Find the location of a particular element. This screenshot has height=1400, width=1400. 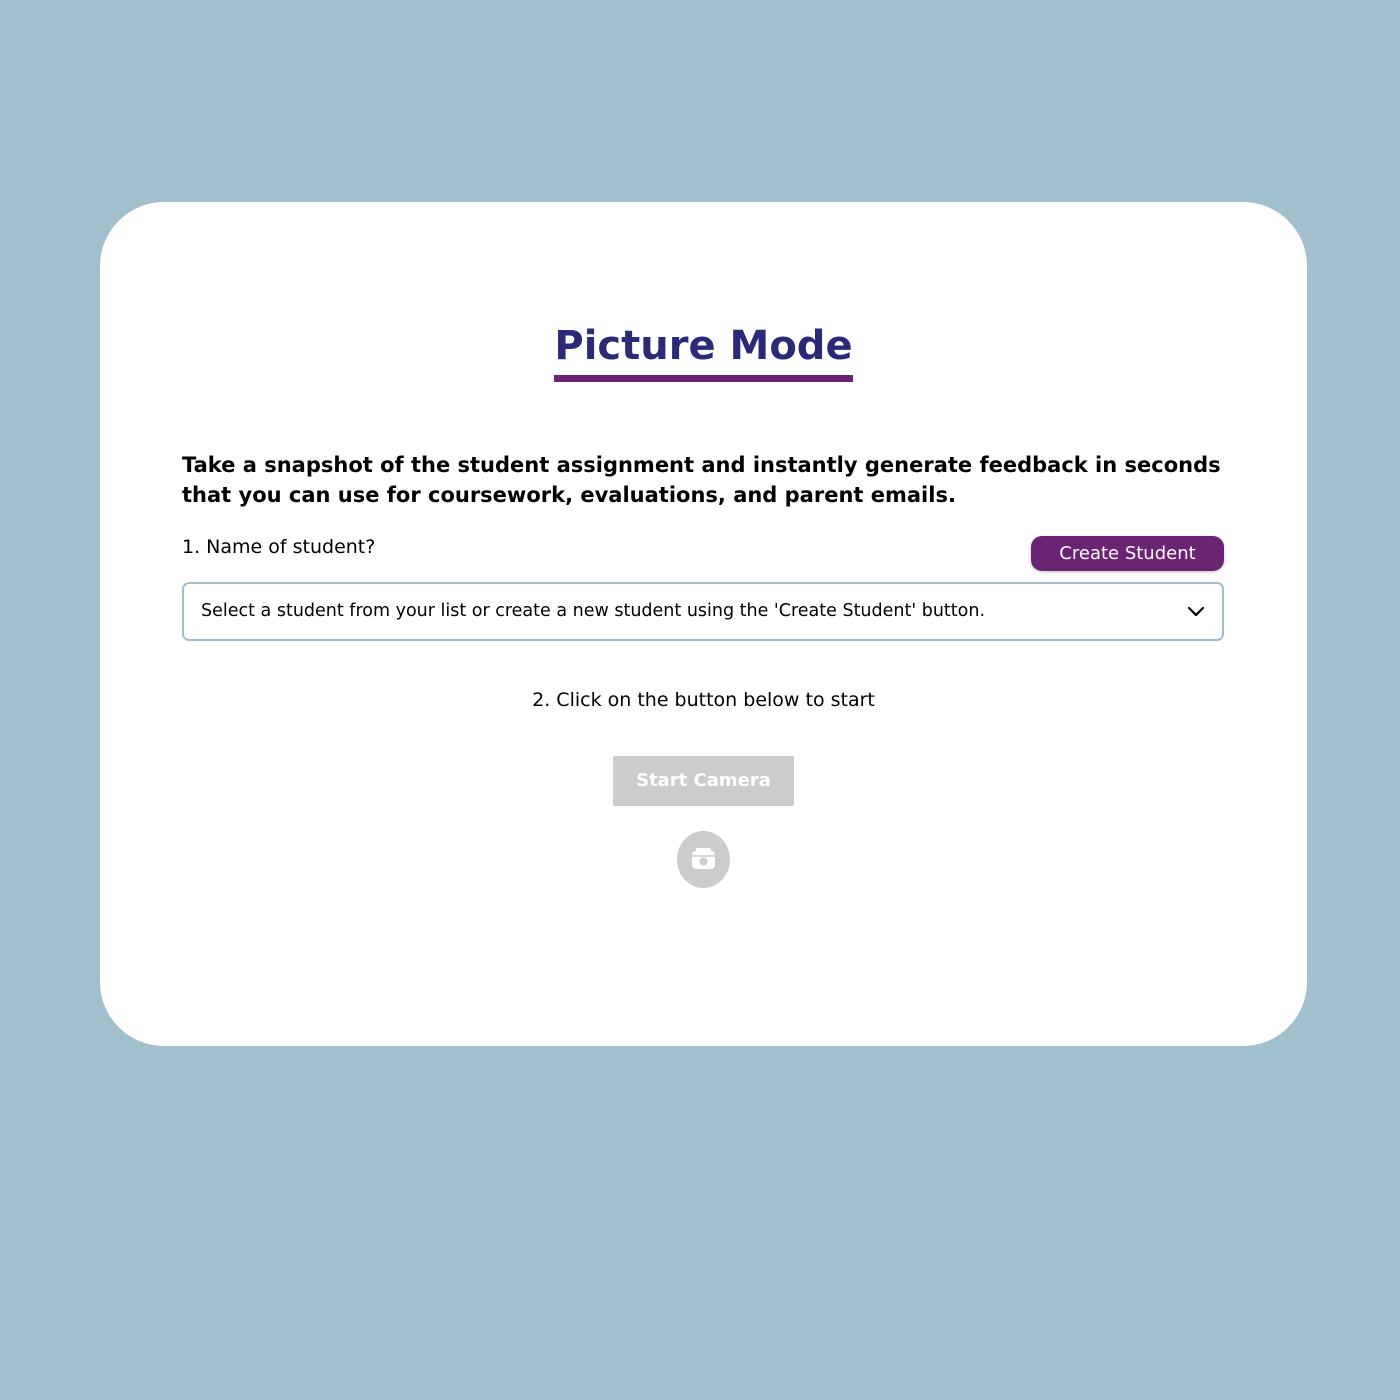

camera-icon is located at coordinates (703, 858).